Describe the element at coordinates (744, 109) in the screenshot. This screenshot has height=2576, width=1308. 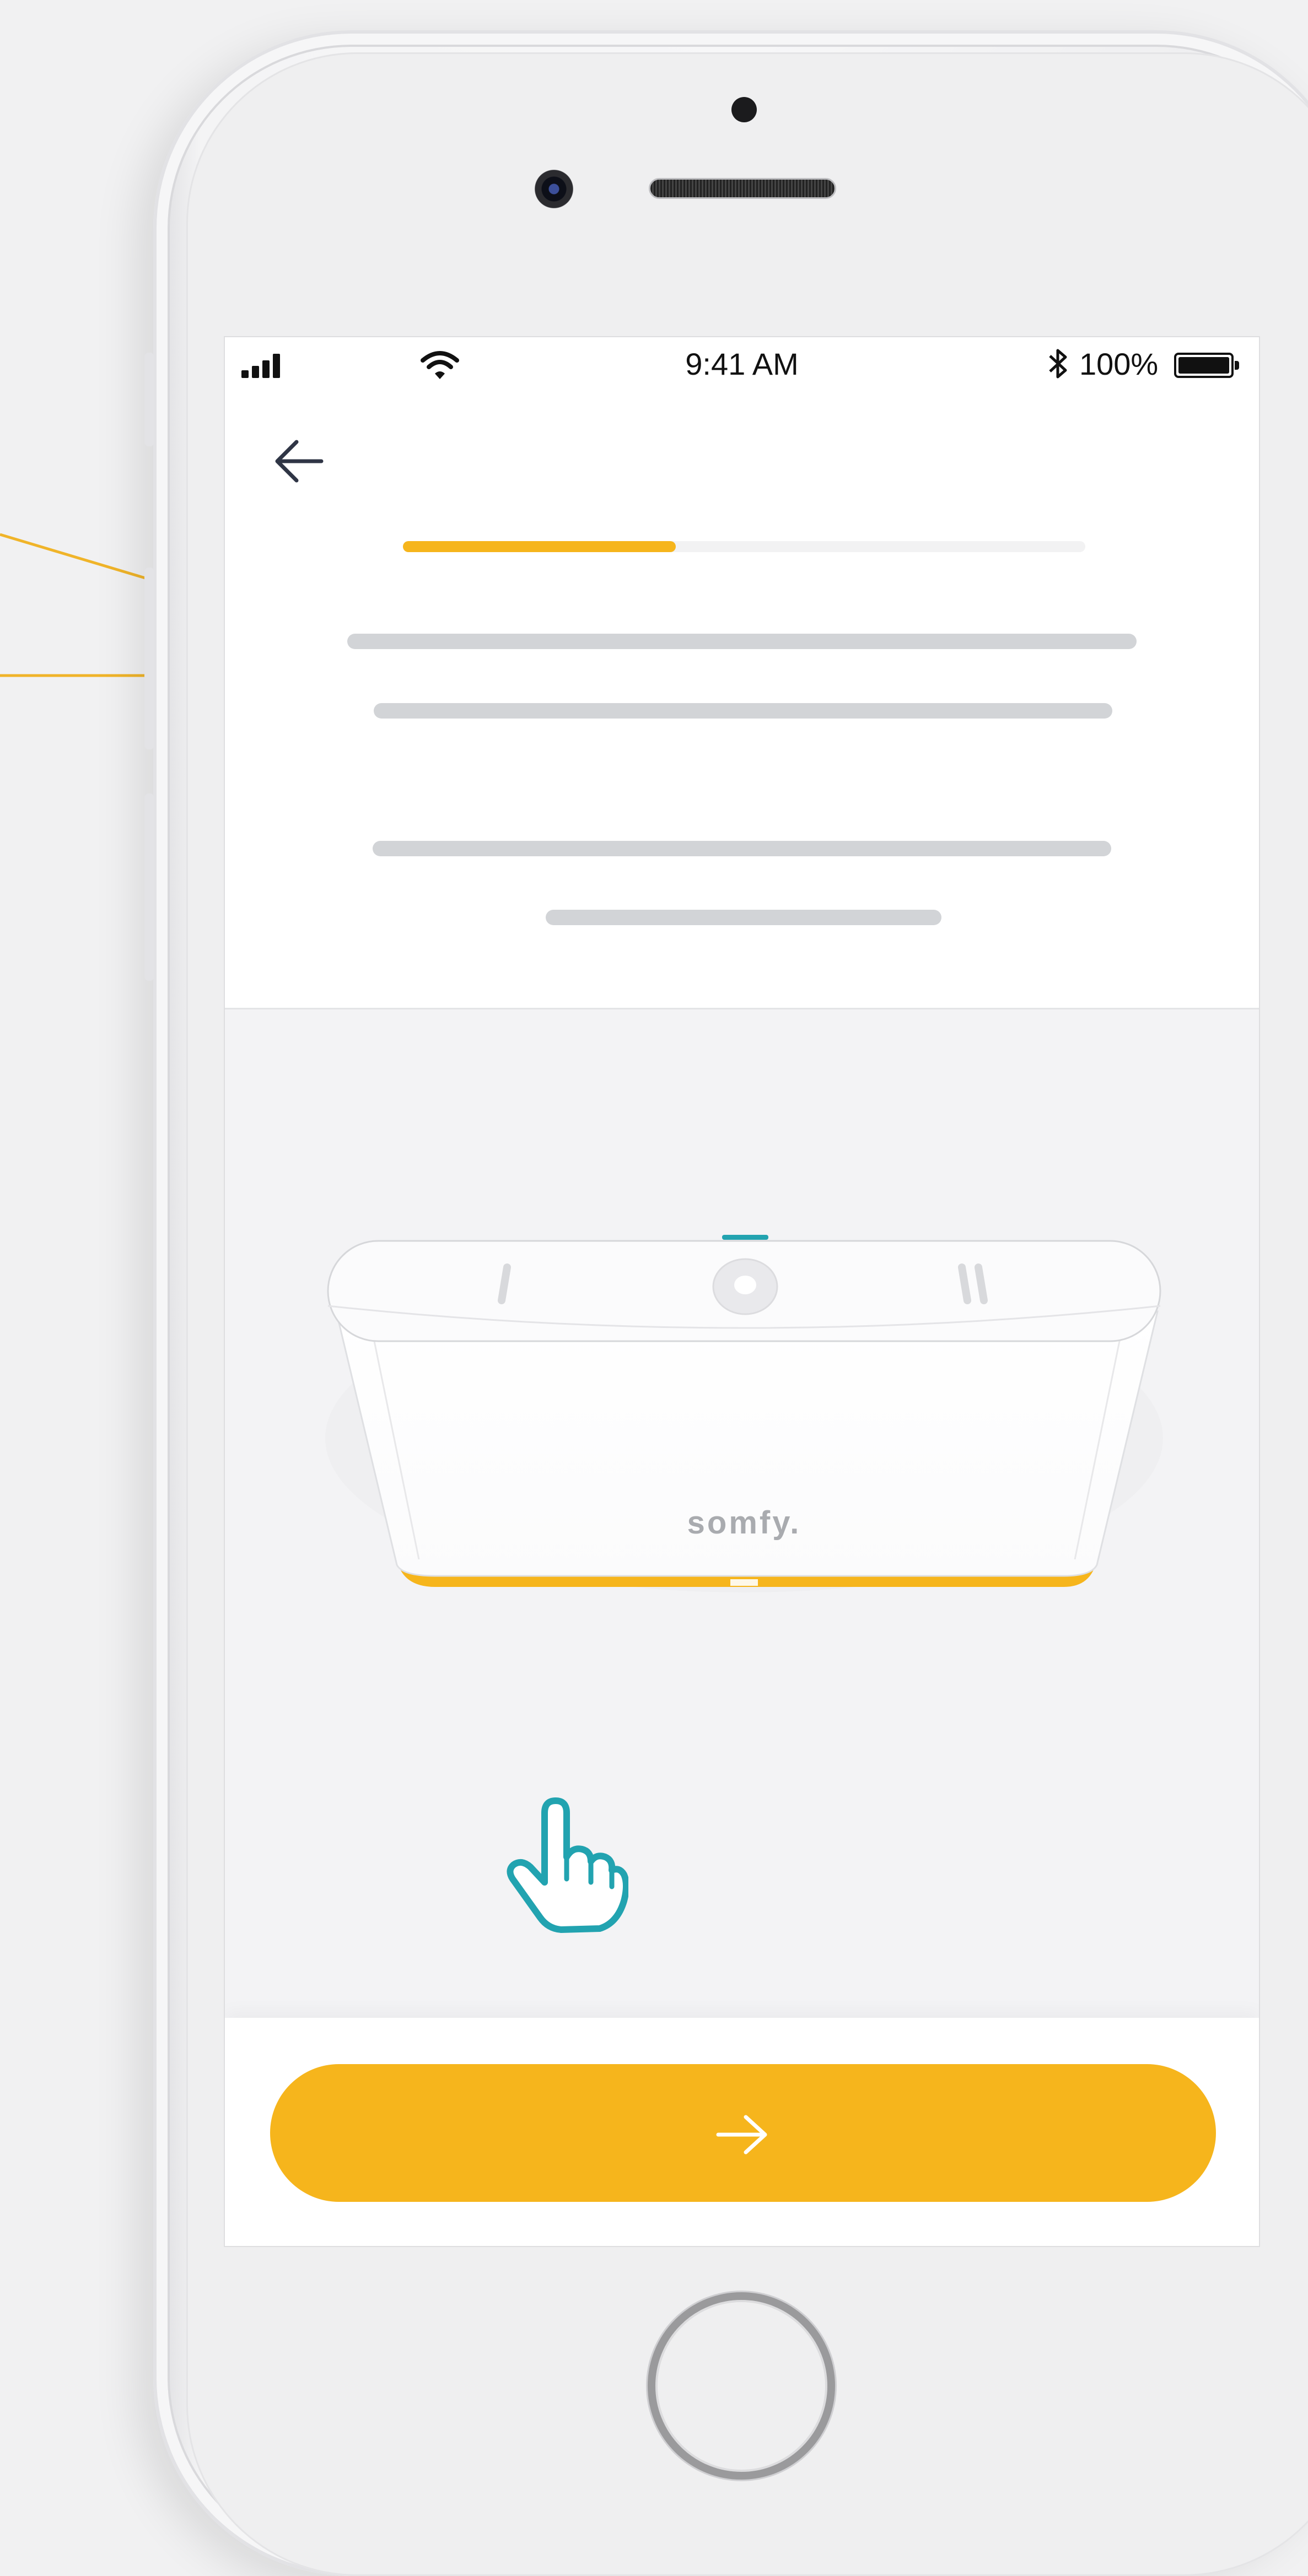
I see `proximity-sensor` at that location.